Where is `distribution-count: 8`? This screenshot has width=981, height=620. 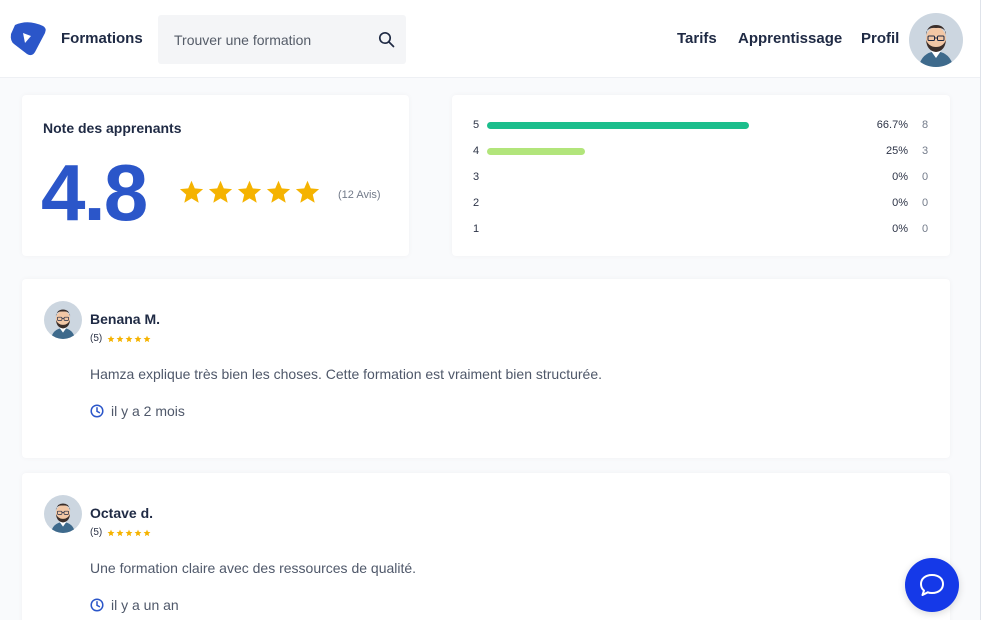
distribution-count: 8 is located at coordinates (925, 125).